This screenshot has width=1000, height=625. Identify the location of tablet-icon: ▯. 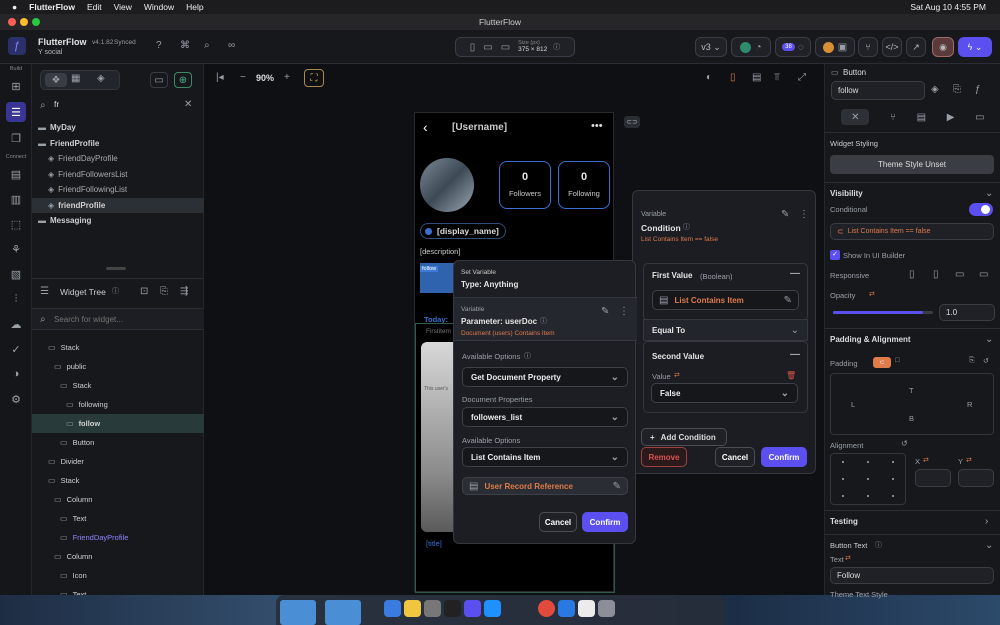
(936, 274).